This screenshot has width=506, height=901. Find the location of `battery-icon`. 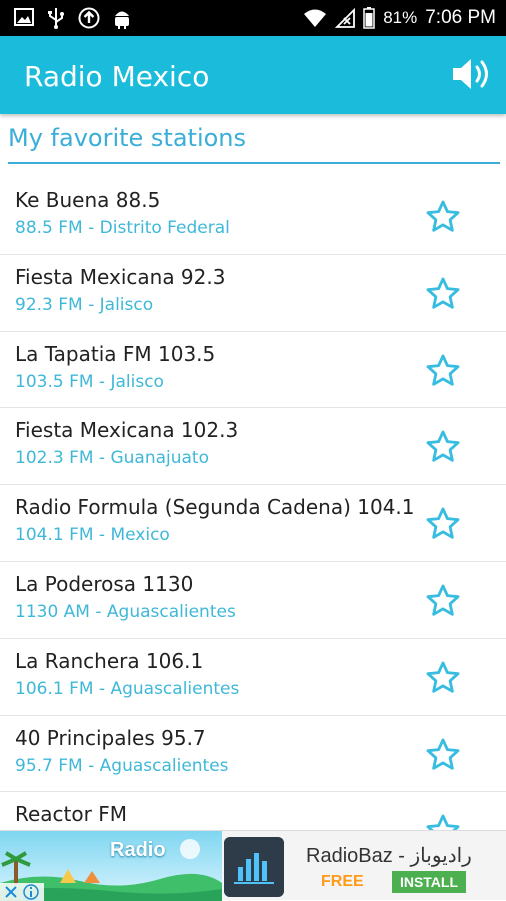

battery-icon is located at coordinates (369, 18).